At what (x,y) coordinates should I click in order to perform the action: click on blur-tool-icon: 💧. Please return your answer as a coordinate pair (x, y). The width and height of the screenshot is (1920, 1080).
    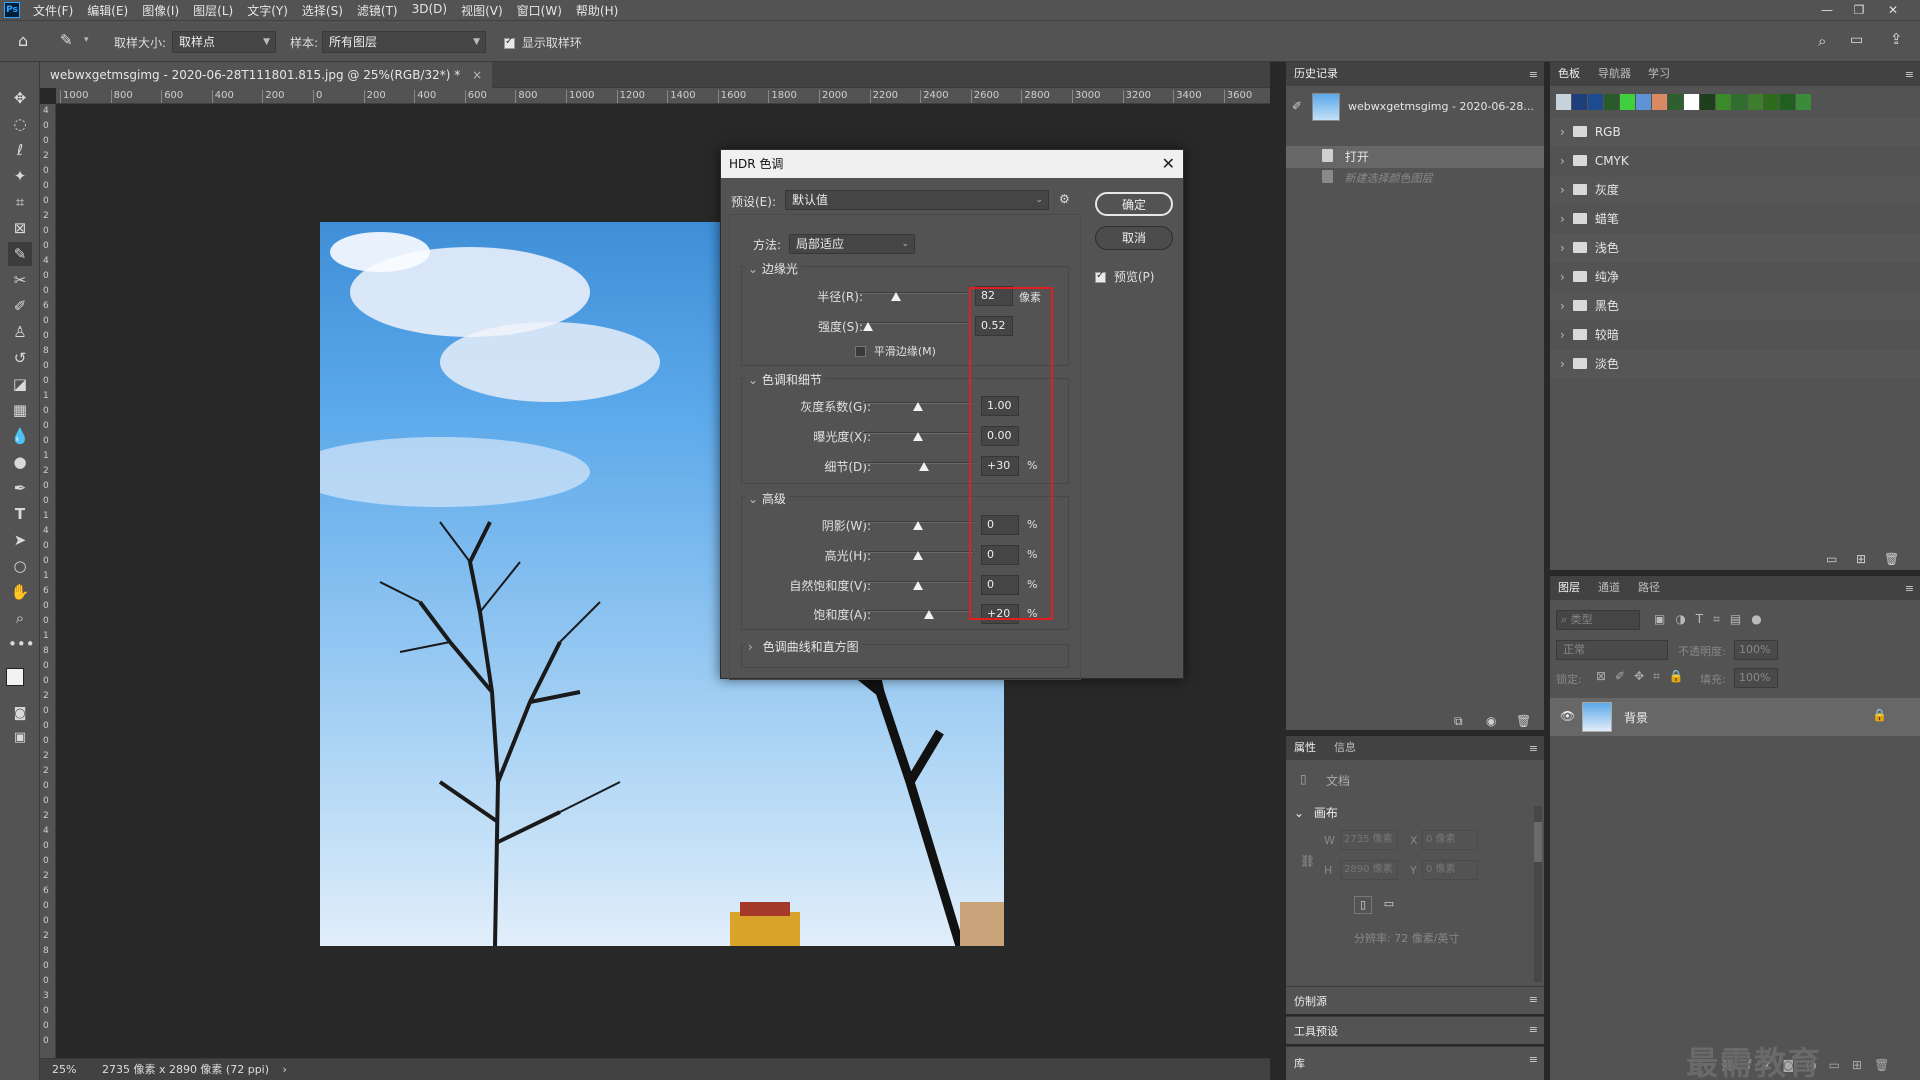
    Looking at the image, I should click on (20, 436).